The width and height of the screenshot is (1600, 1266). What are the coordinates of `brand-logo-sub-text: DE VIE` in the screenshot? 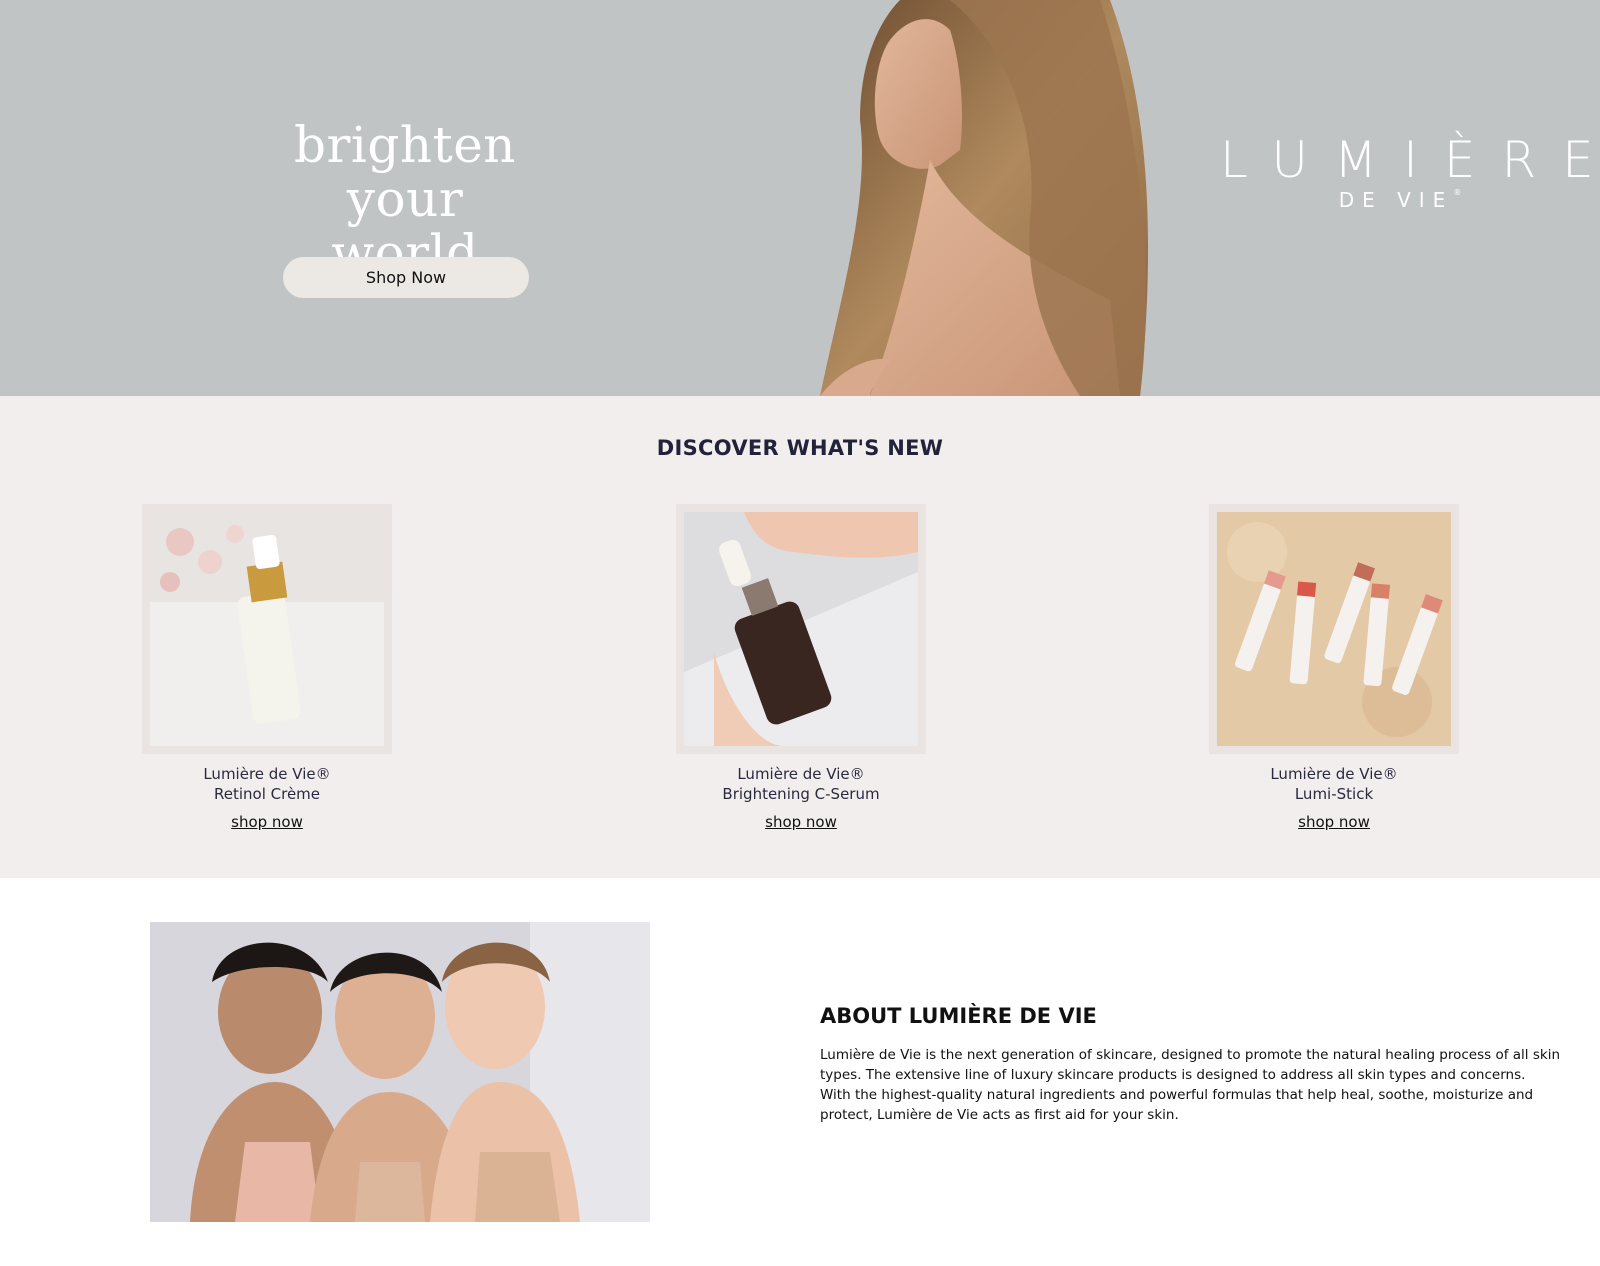 It's located at (1396, 200).